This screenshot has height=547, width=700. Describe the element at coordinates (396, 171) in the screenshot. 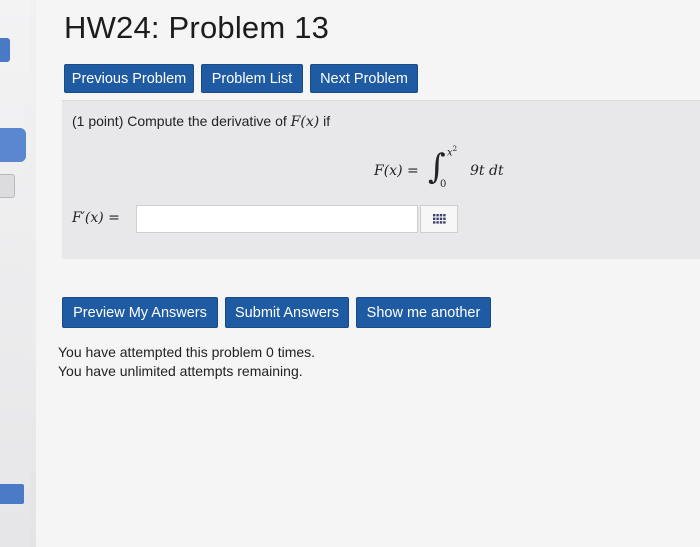

I see `formula-lhs: F(x) =` at that location.